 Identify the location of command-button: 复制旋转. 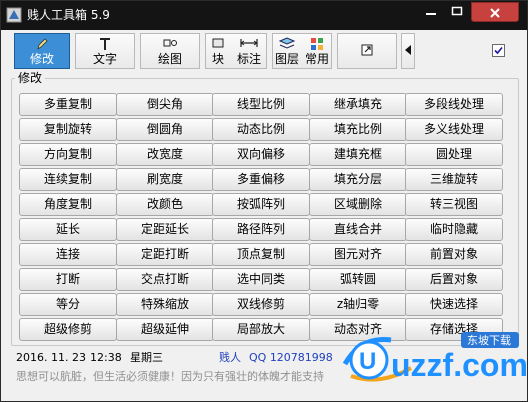
(68, 129).